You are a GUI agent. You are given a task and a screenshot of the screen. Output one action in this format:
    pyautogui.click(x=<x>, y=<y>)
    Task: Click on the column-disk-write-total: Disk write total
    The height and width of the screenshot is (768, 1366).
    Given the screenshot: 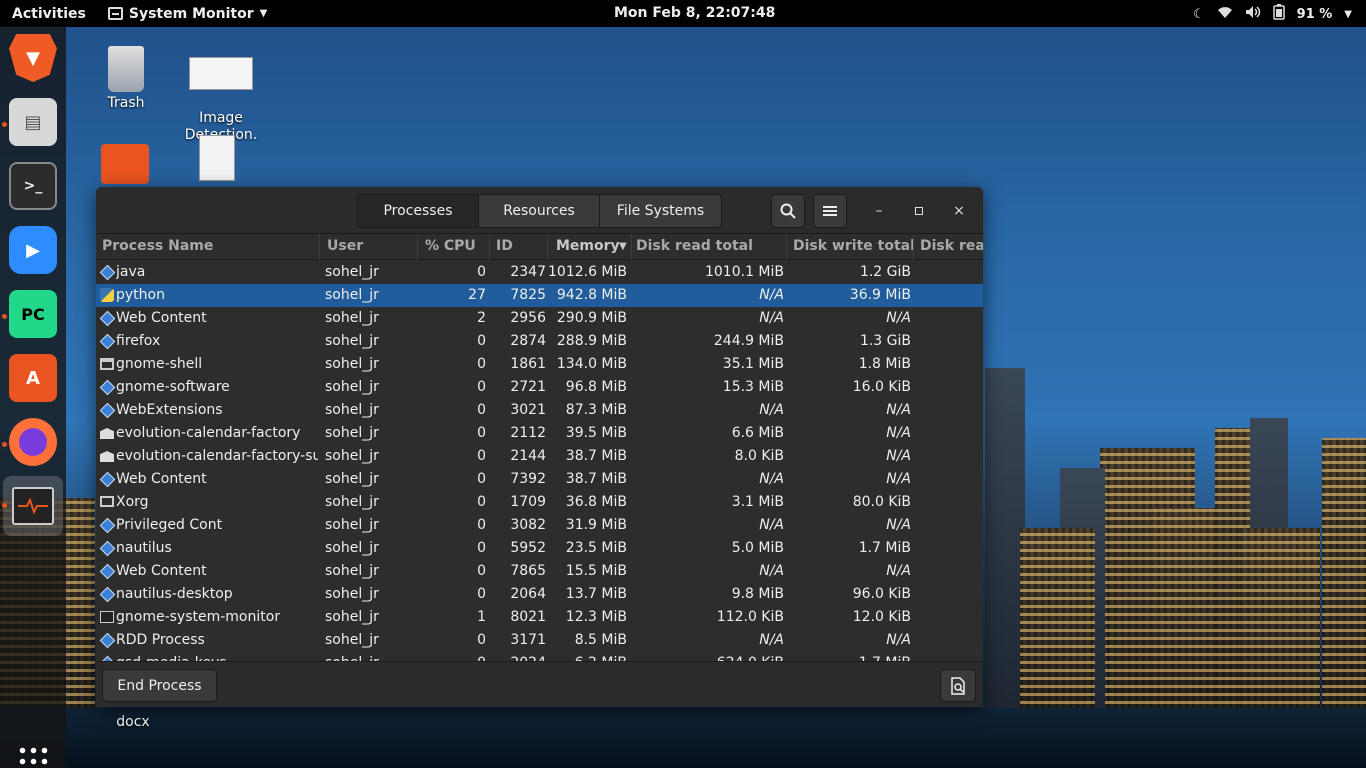 What is the action you would take?
    pyautogui.click(x=854, y=248)
    